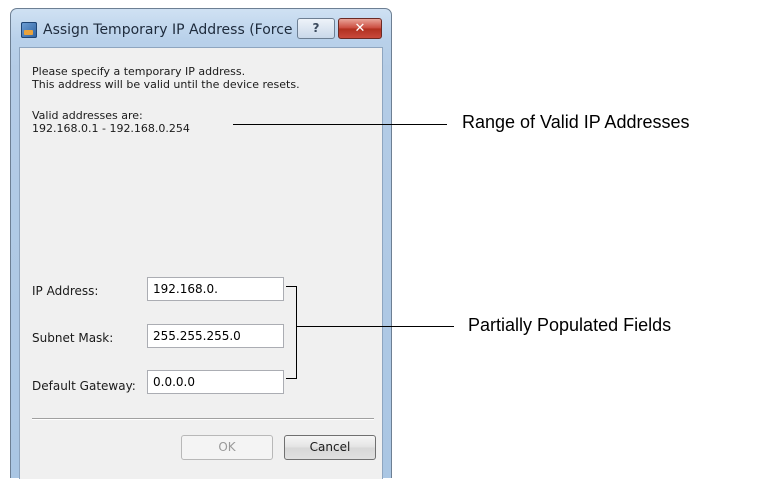  I want to click on range-callout-line, so click(340, 124).